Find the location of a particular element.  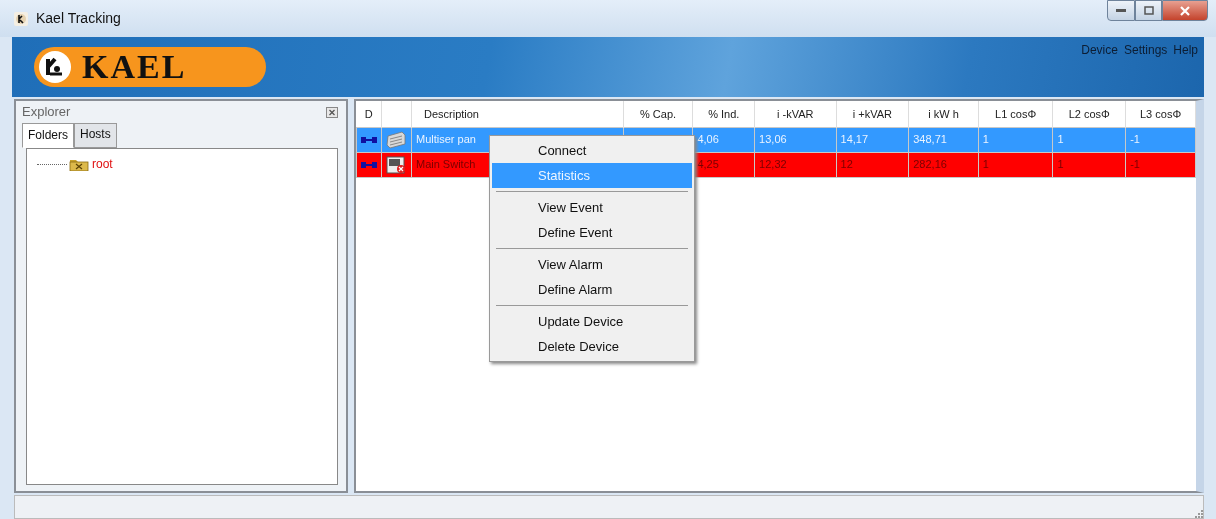

table-cell: 348,71 is located at coordinates (943, 139).